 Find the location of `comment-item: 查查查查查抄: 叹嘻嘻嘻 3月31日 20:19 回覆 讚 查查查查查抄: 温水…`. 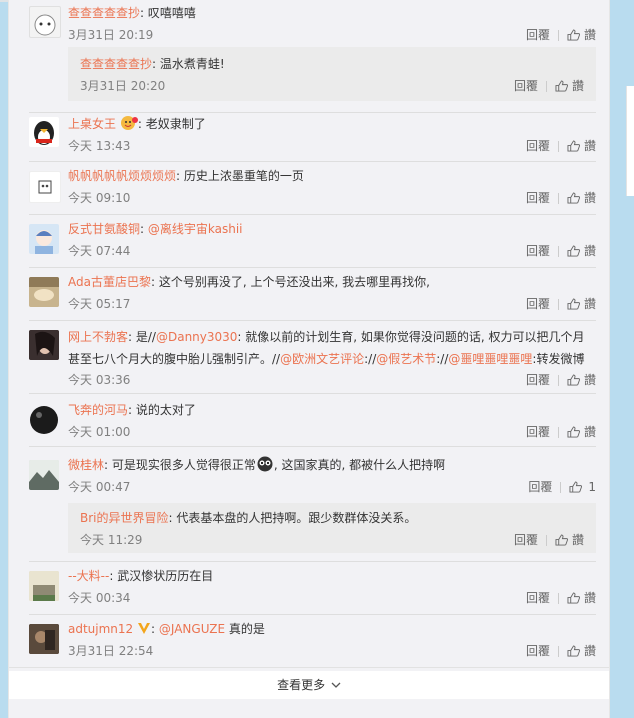

comment-item: 查查查查查抄: 叹嘻嘻嘻 3月31日 20:19 回覆 讚 查查查查查抄: 温水… is located at coordinates (312, 56).